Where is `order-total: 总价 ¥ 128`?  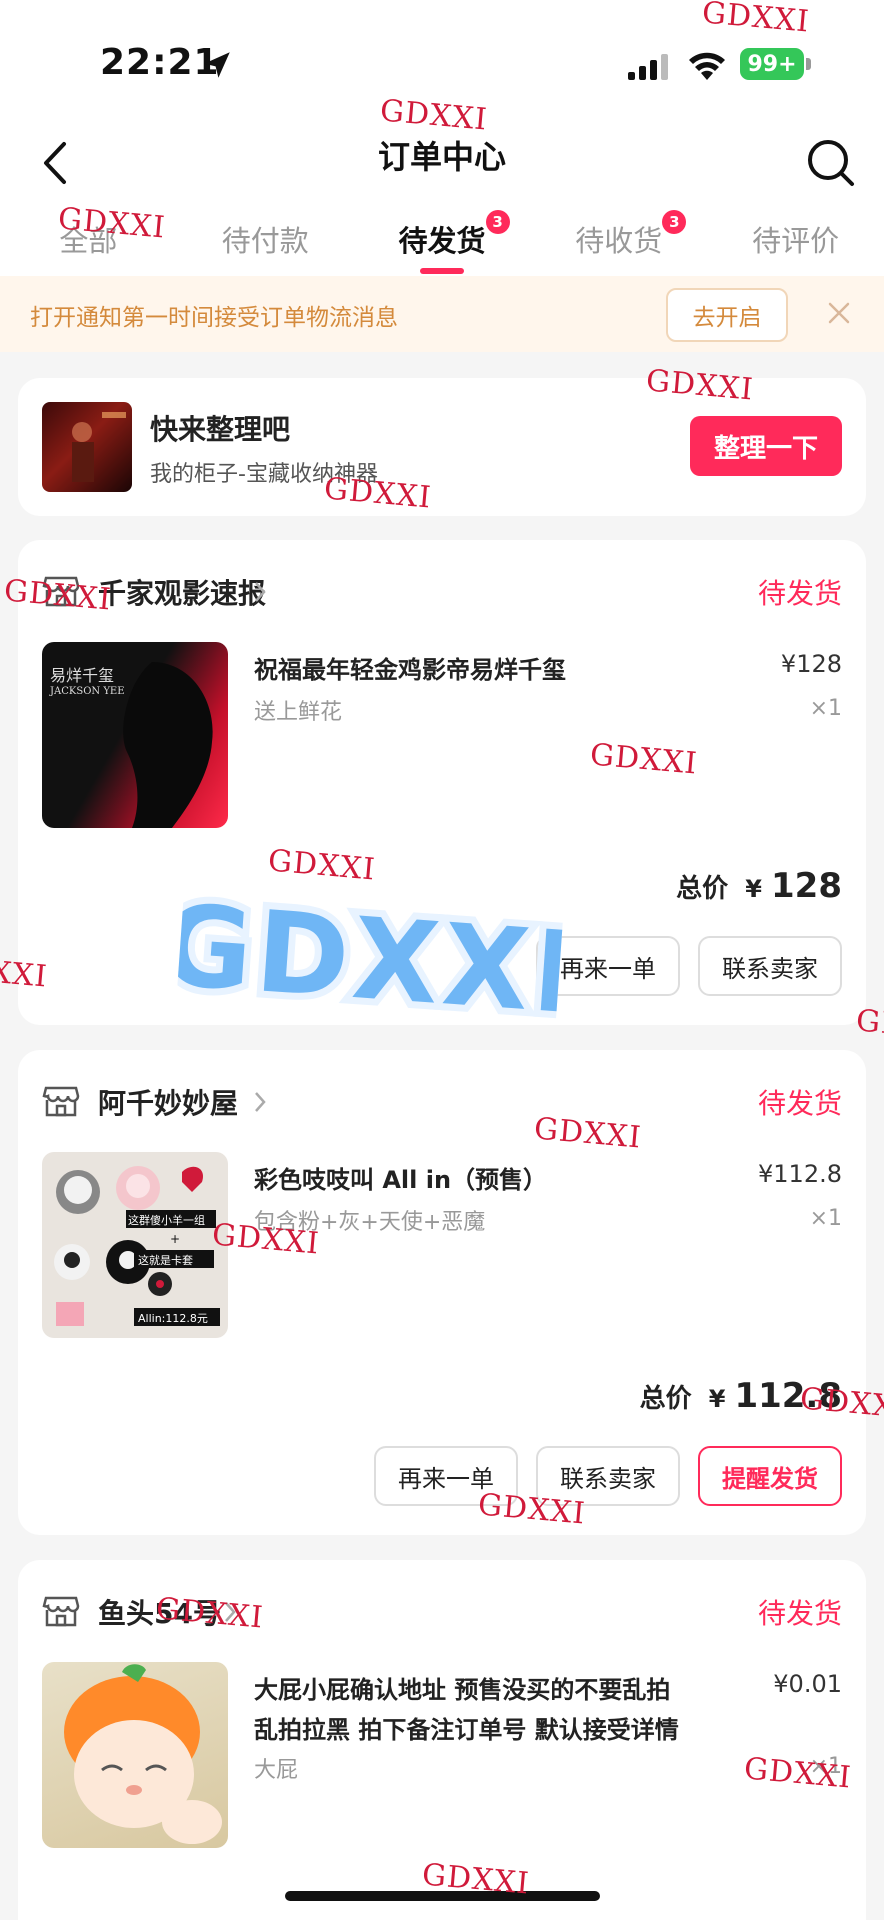
order-total: 总价 ¥ 128 is located at coordinates (759, 886).